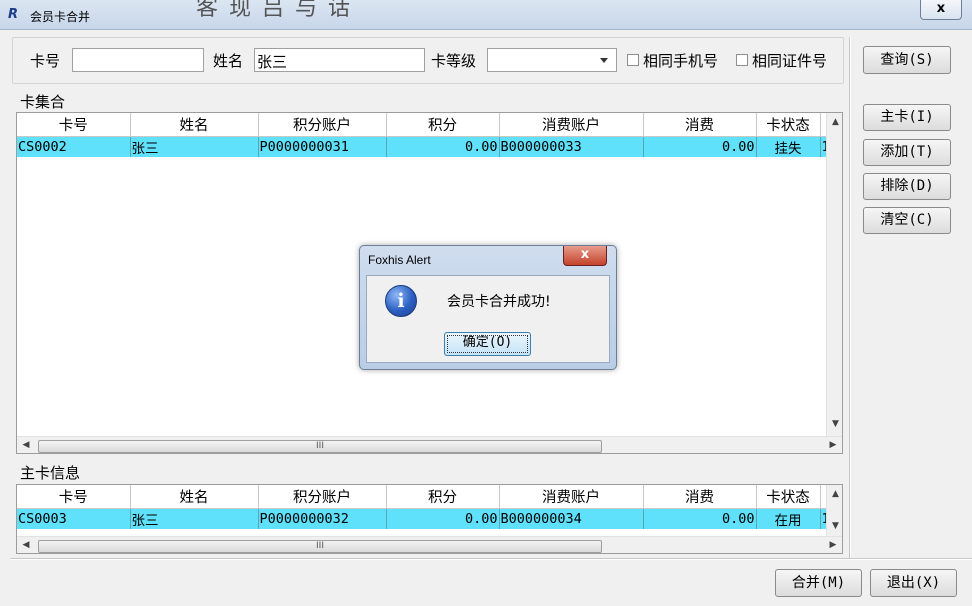 This screenshot has height=606, width=972. I want to click on name-label: 姓名, so click(228, 61).